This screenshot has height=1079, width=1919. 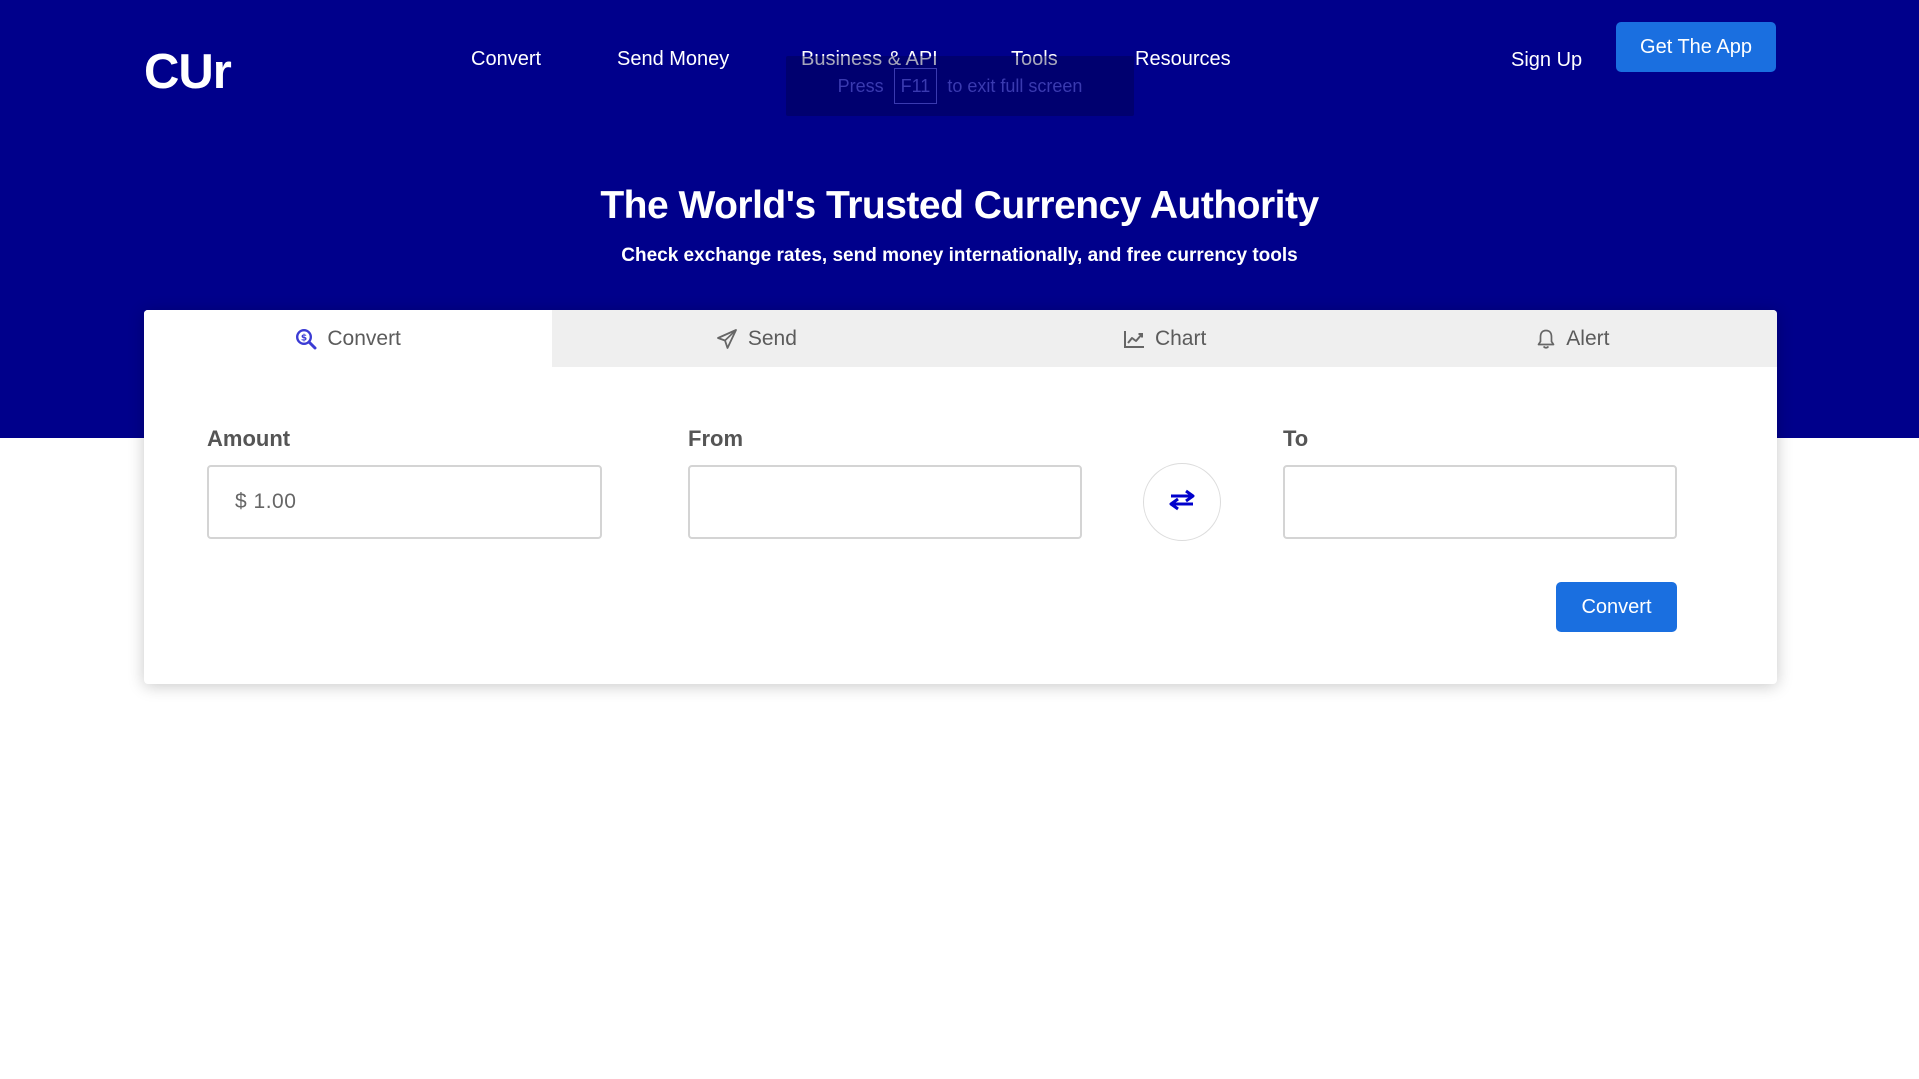 I want to click on fullscreen-hint-text: to exit full screen, so click(x=1015, y=85).